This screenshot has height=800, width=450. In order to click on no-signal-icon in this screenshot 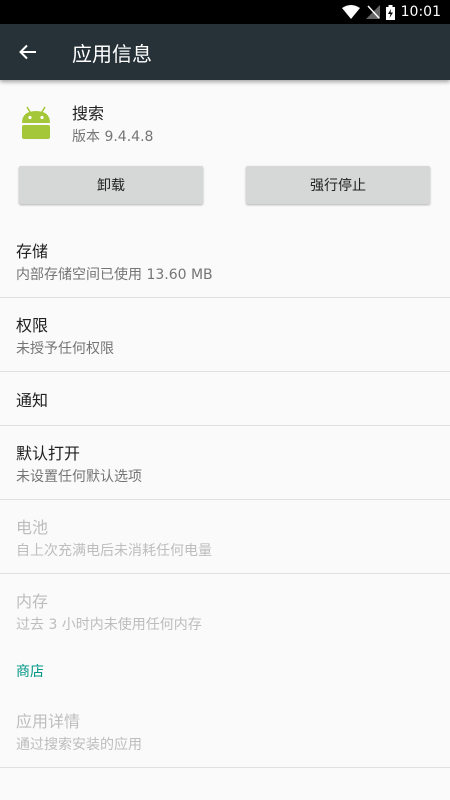, I will do `click(372, 12)`.